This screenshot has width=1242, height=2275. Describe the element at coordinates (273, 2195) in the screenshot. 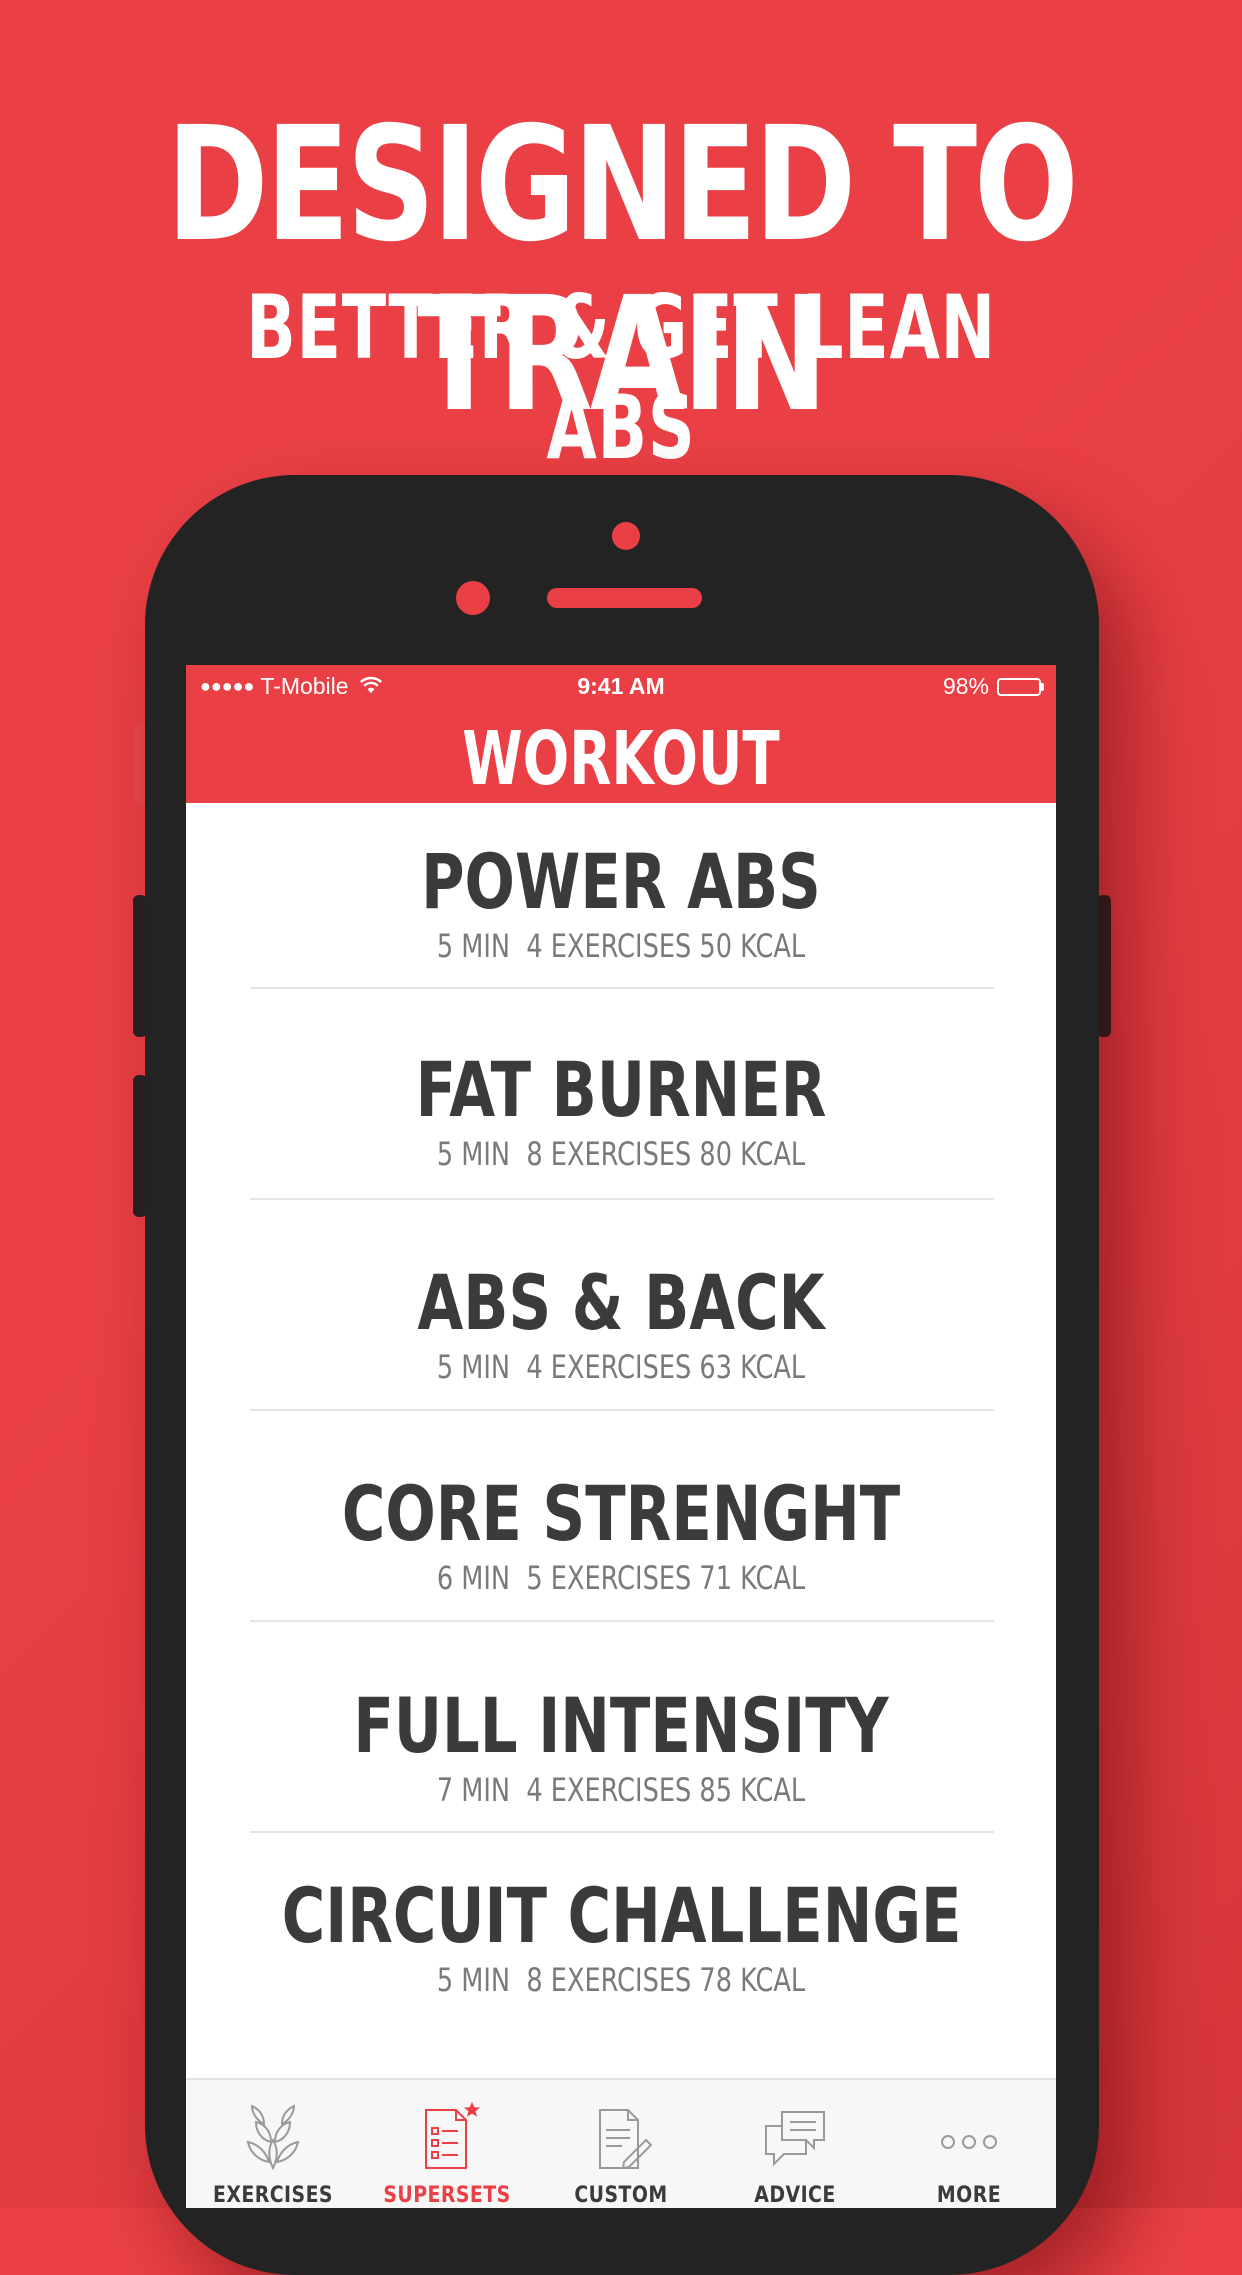

I see `tab-label: EXERCISES` at that location.